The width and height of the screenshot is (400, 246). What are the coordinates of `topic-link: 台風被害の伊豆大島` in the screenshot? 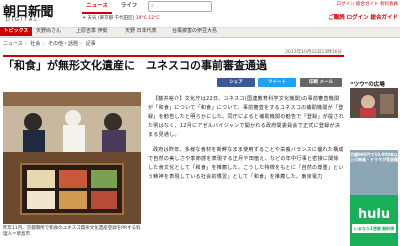 It's located at (194, 31).